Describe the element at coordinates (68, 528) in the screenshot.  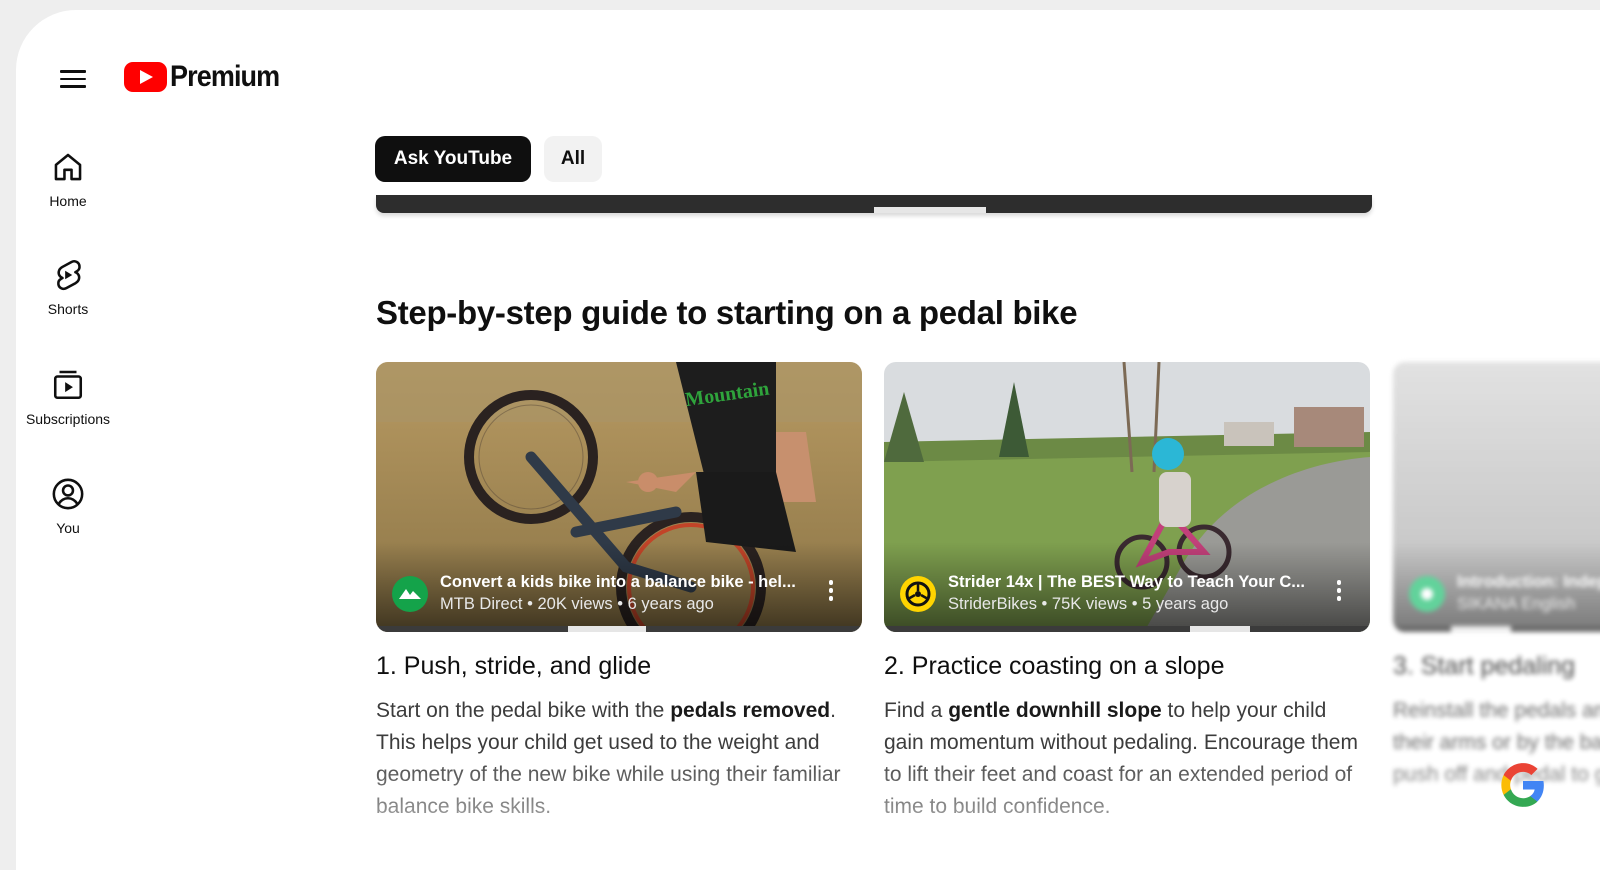
I see `sidebar-item-label: You` at that location.